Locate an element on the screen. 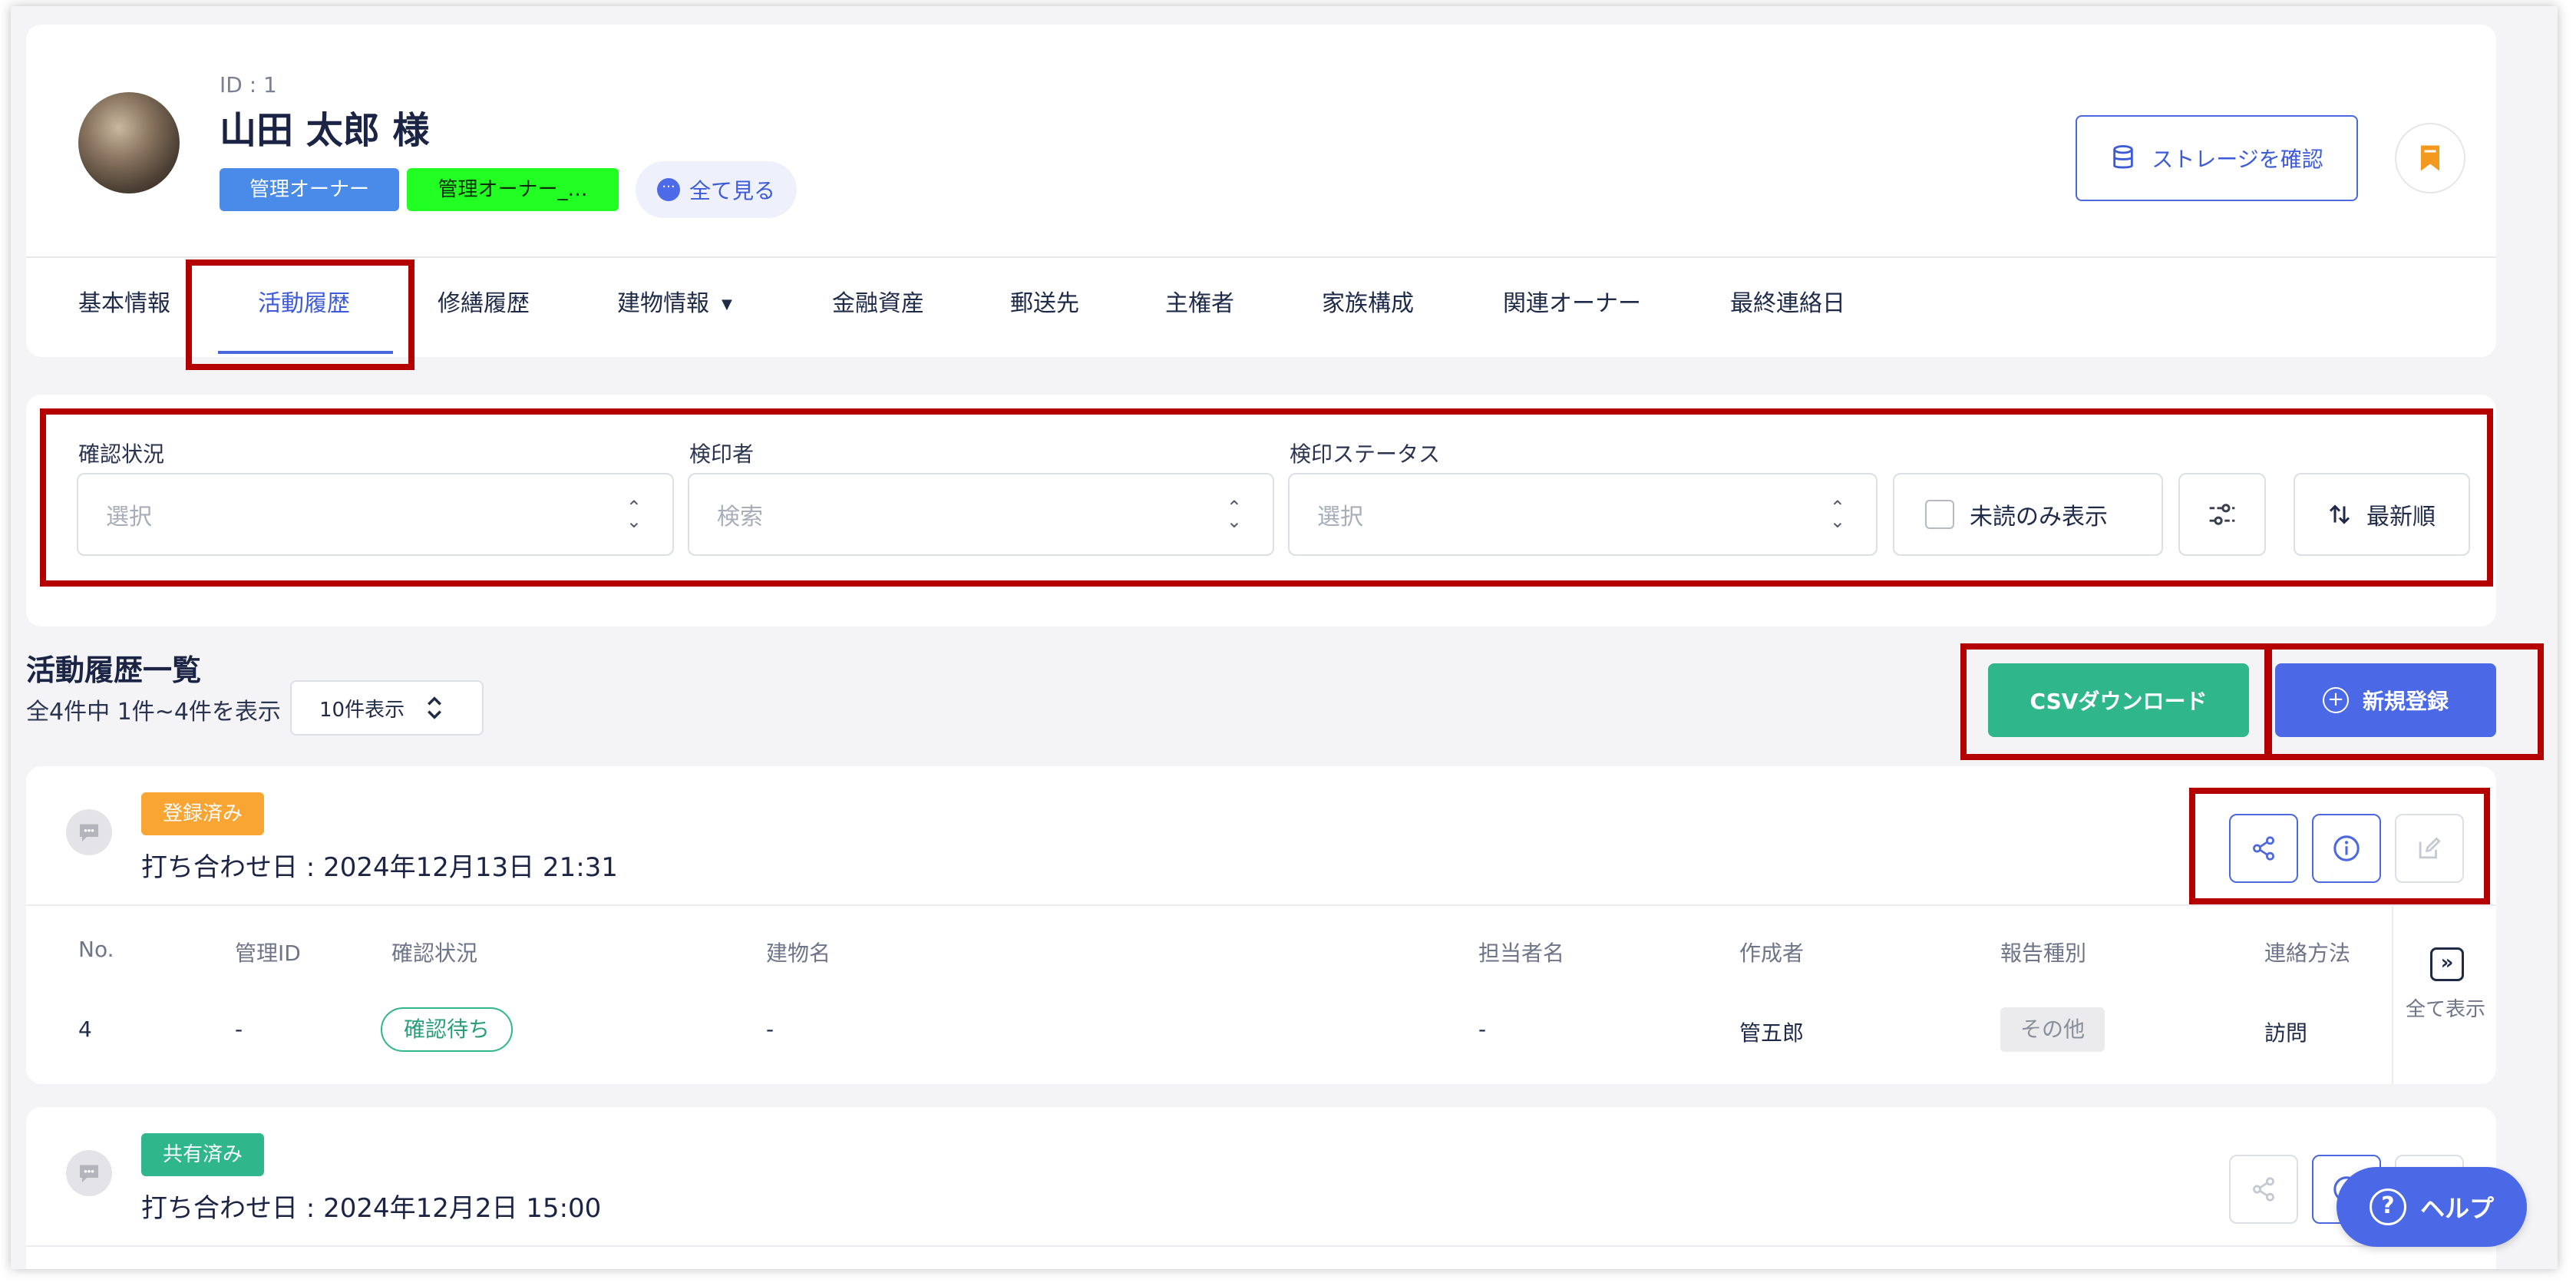 The width and height of the screenshot is (2576, 1286). tab-repair-history: 修繕履歴 is located at coordinates (484, 307).